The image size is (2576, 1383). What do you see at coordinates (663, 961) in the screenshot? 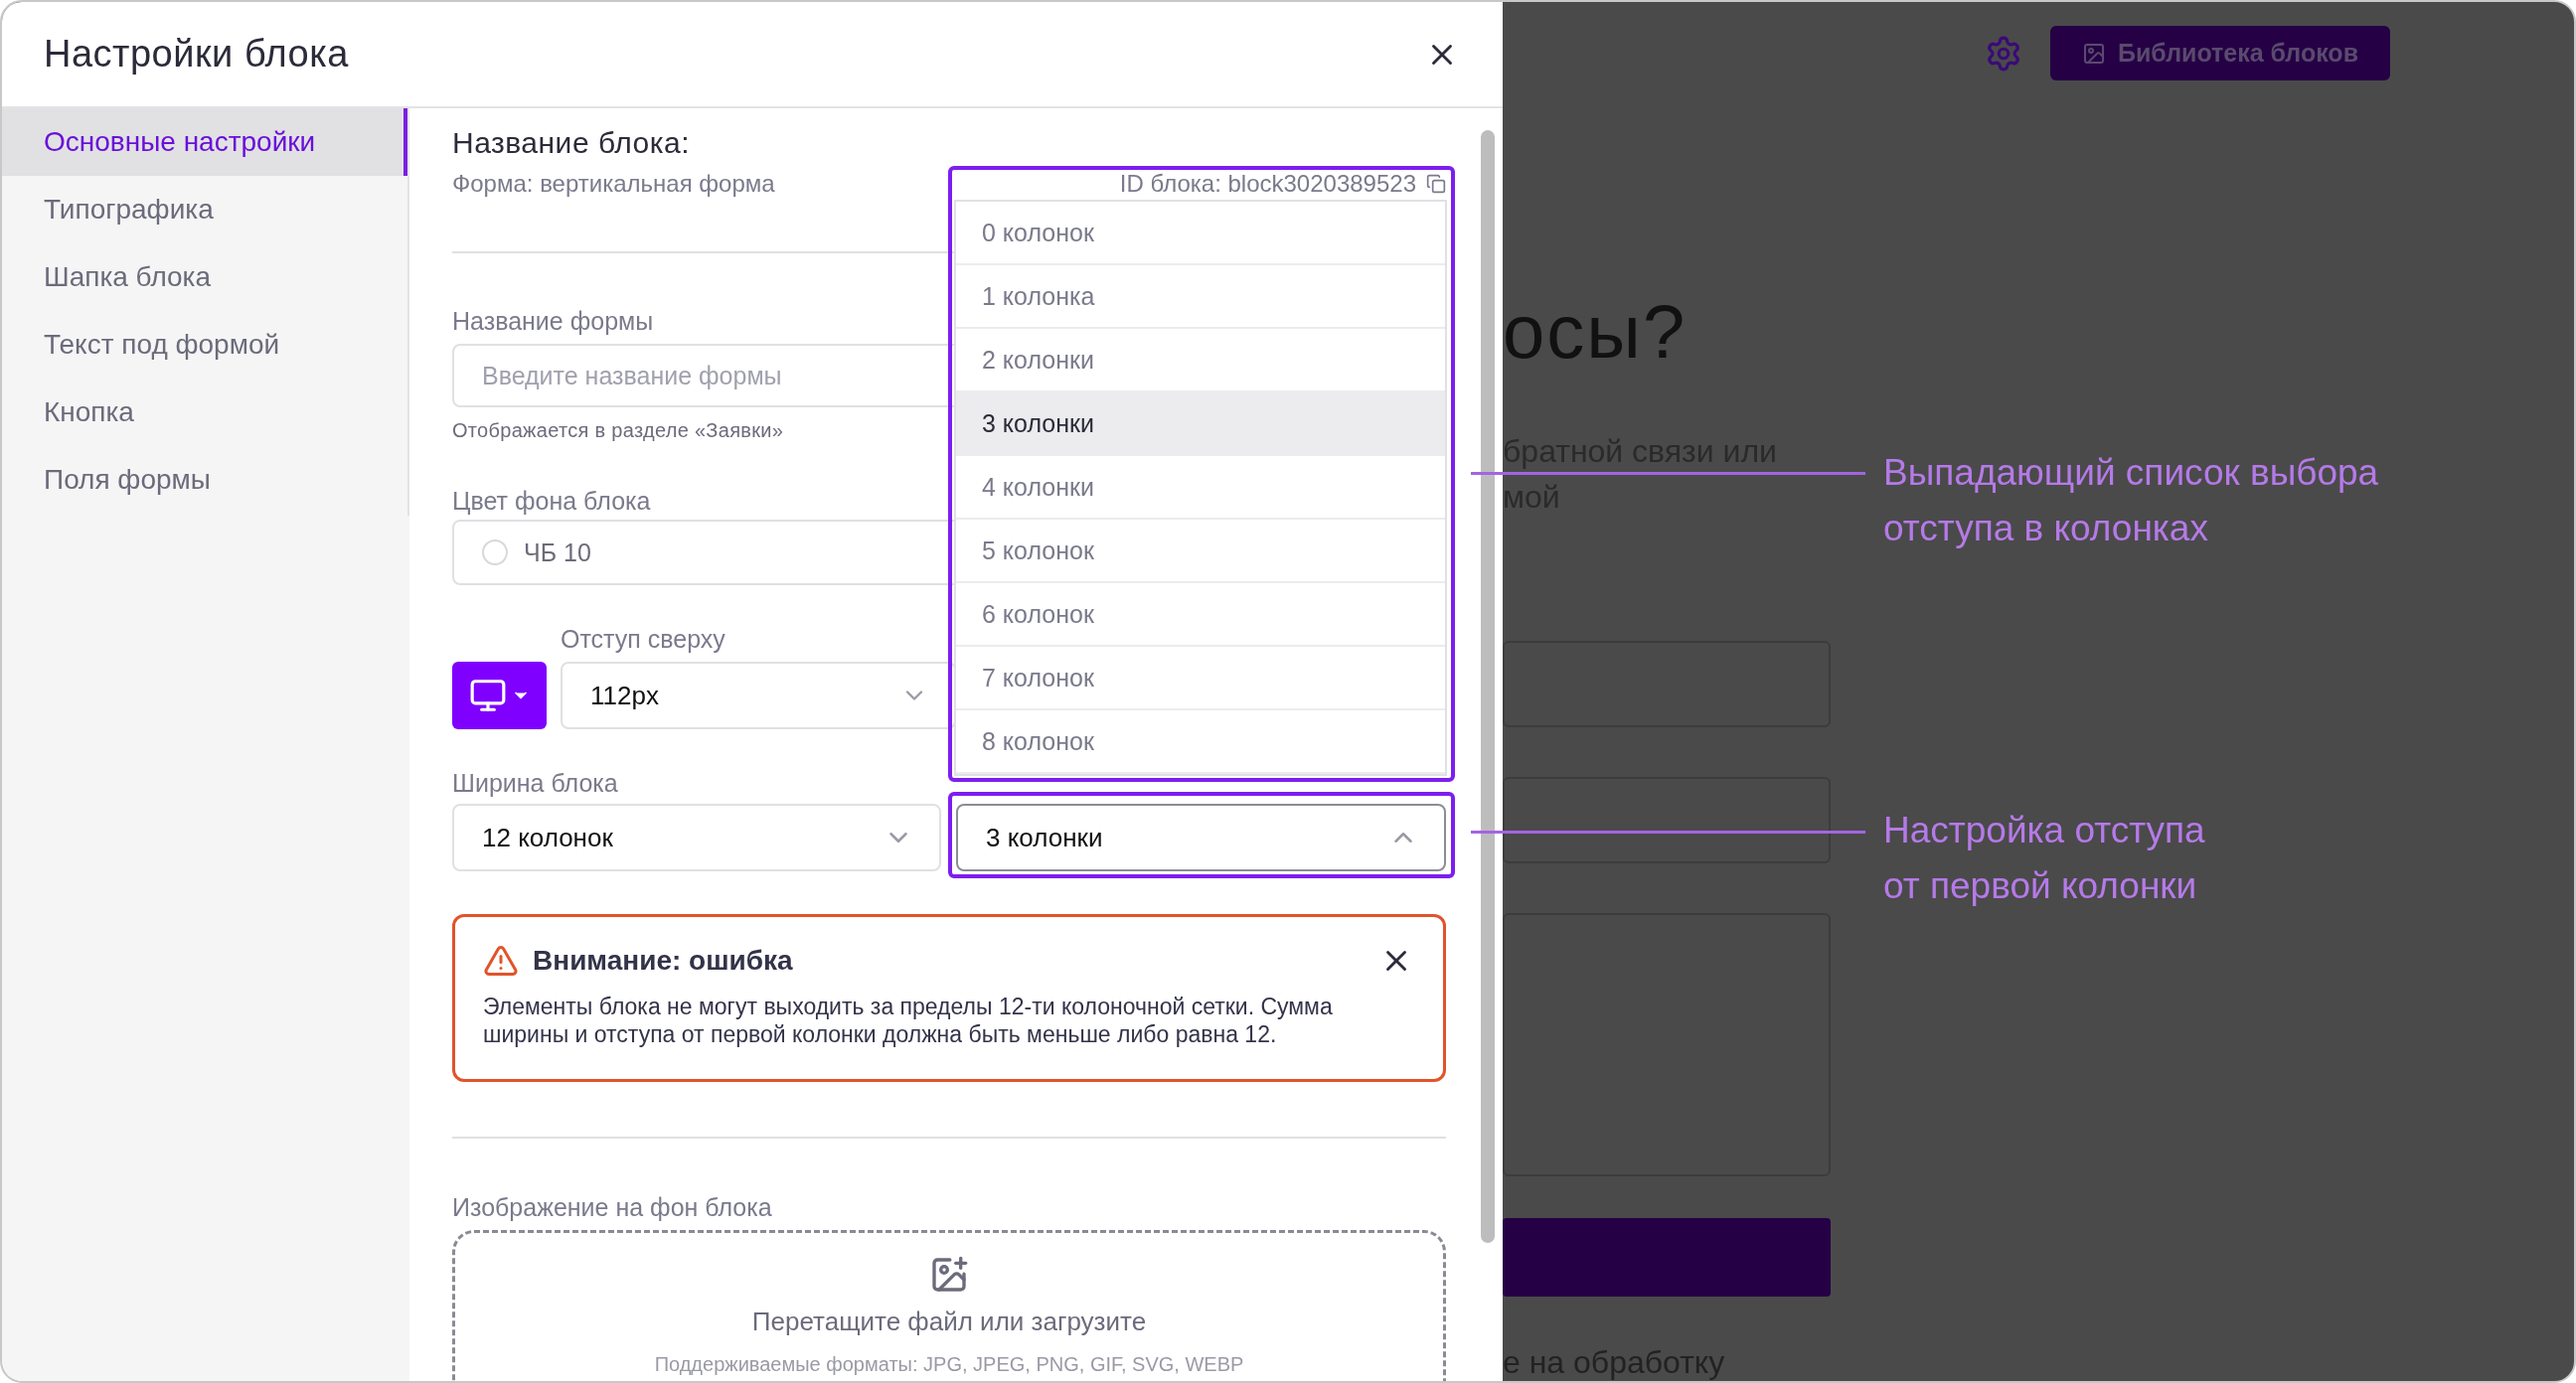
I see `error-title: Внимание: ошибка` at bounding box center [663, 961].